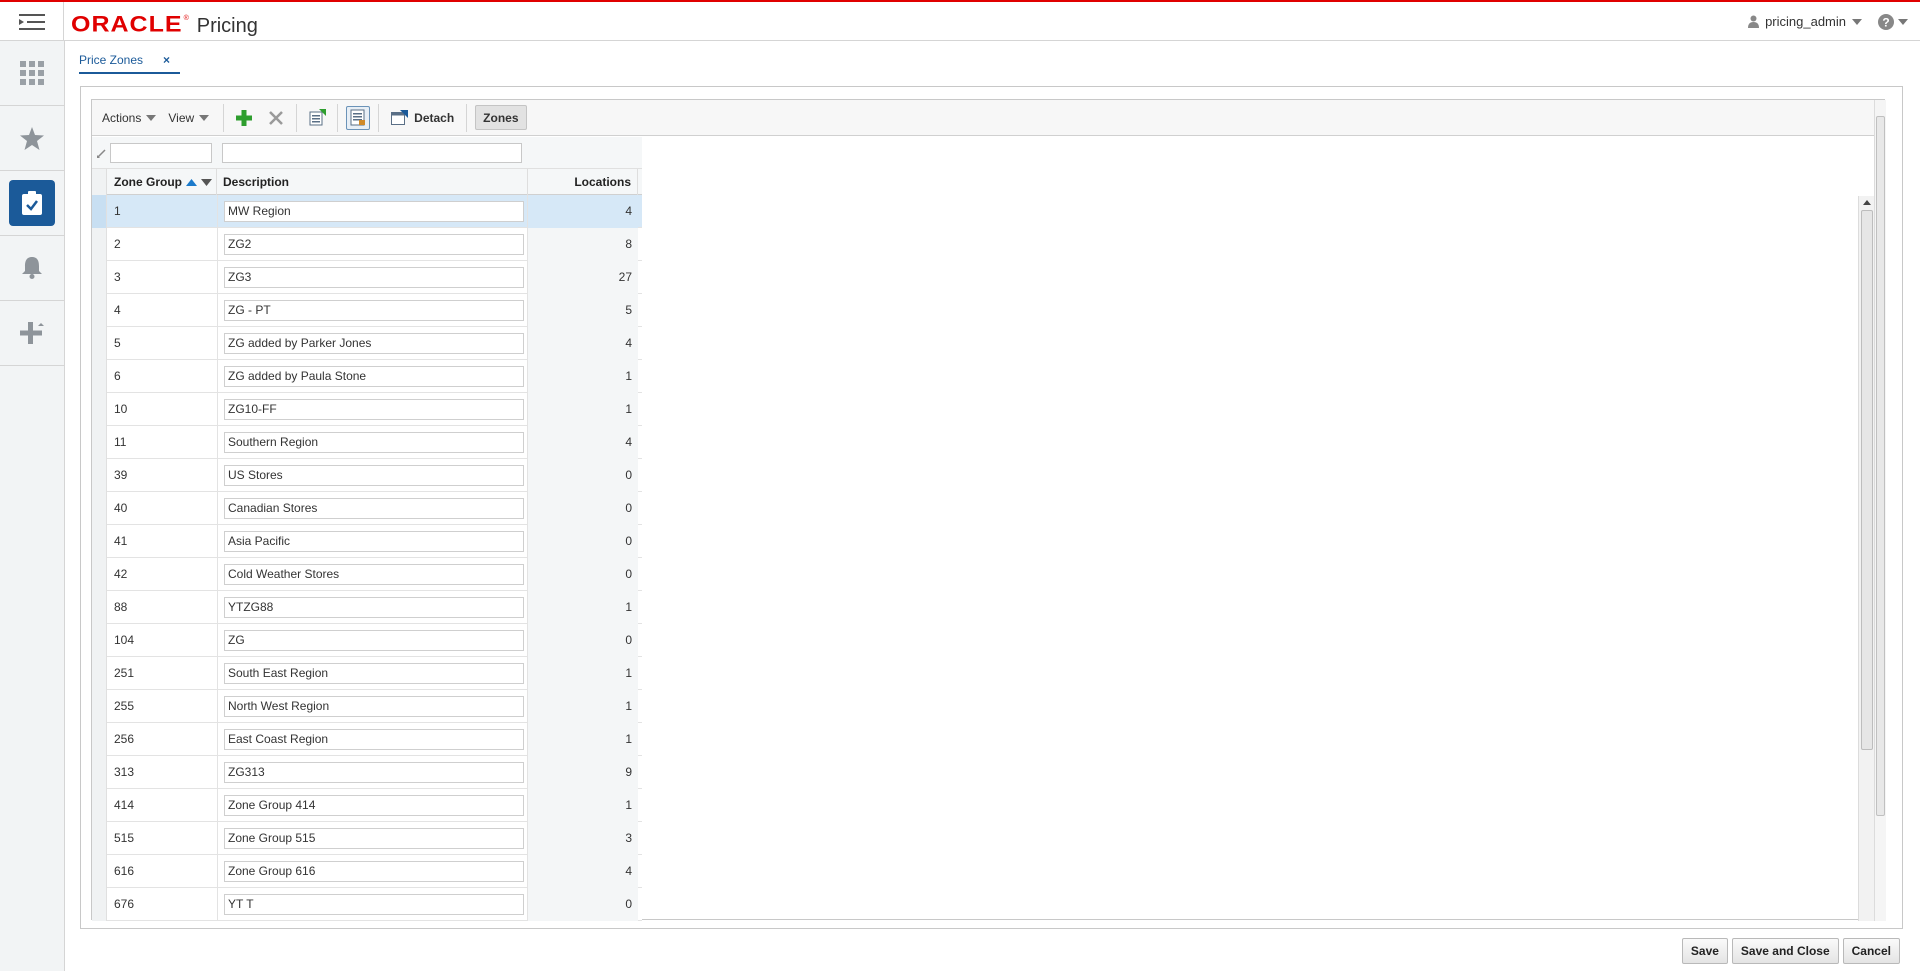 This screenshot has height=971, width=1920. I want to click on nav-notifications, so click(32, 268).